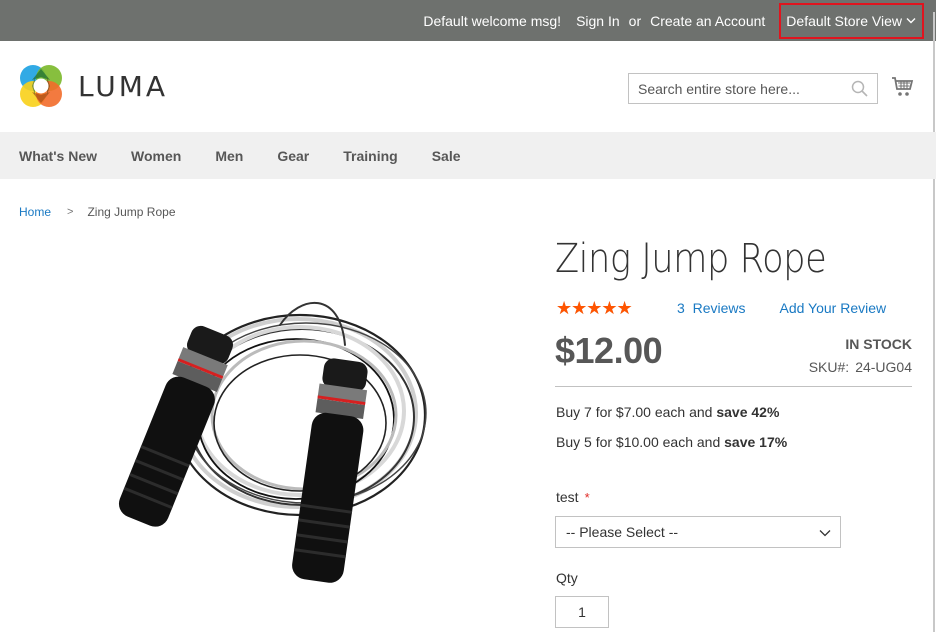 This screenshot has width=936, height=638. I want to click on stock-status: IN STOCK, so click(878, 344).